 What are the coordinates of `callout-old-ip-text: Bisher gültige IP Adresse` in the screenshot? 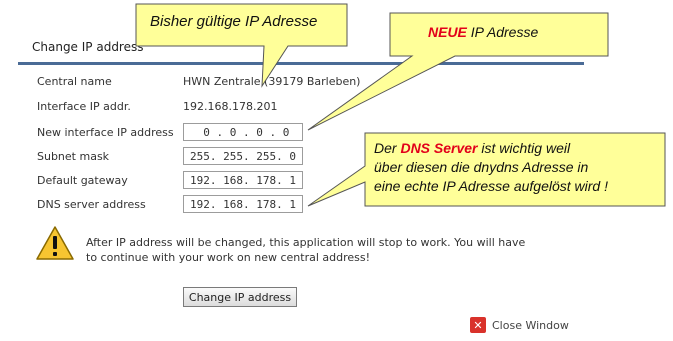 It's located at (234, 21).